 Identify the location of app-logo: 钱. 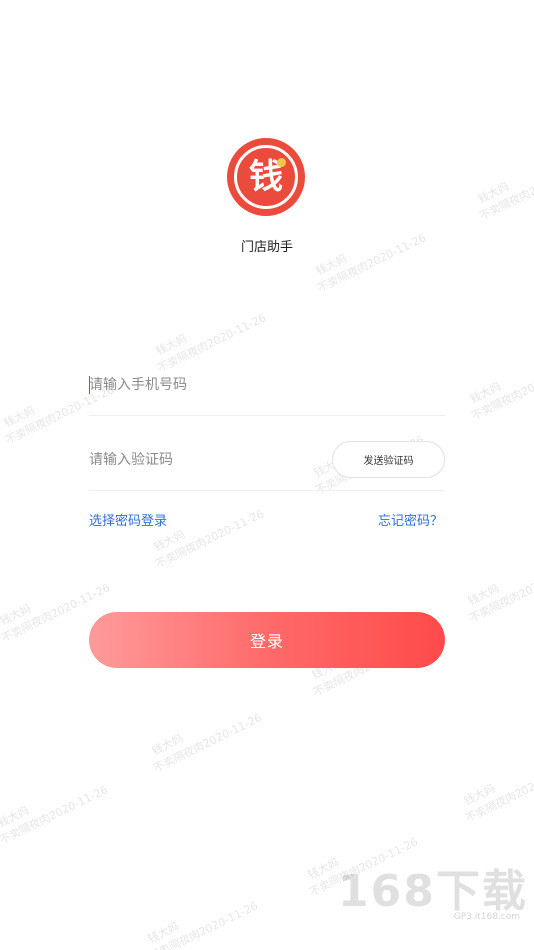
(266, 177).